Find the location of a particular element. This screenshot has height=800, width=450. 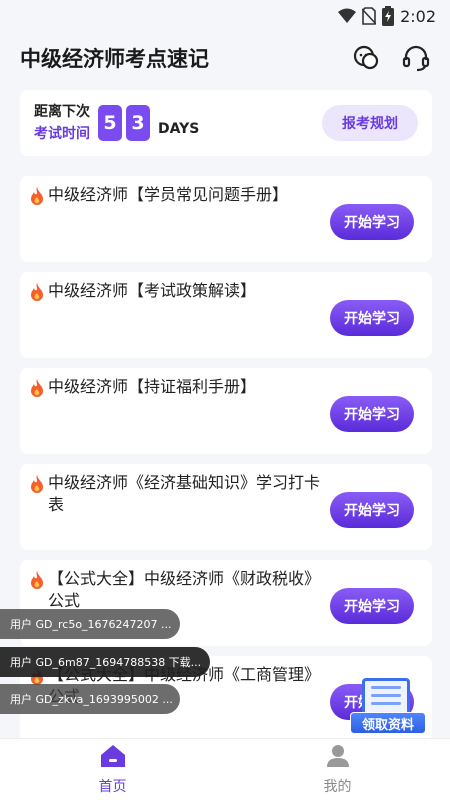

bottom-tab-bar: 首页 我的 is located at coordinates (225, 769).